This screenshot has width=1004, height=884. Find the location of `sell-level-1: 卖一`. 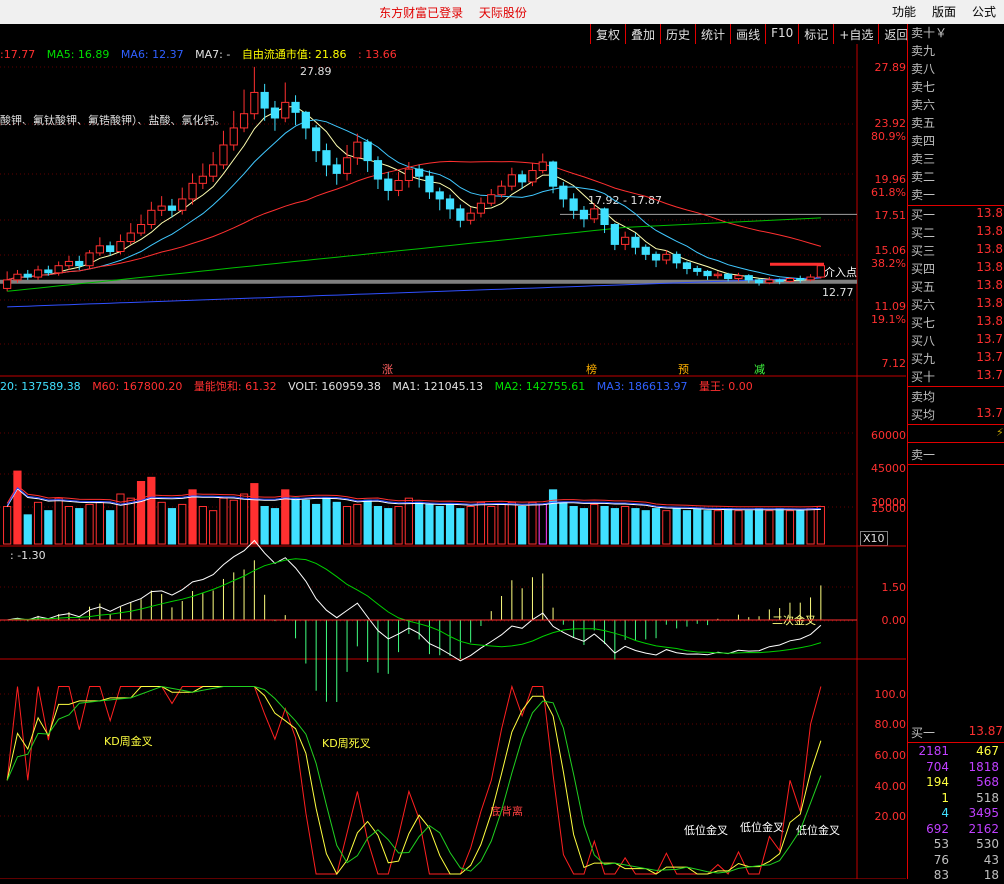

sell-level-1: 卖一 is located at coordinates (923, 195).